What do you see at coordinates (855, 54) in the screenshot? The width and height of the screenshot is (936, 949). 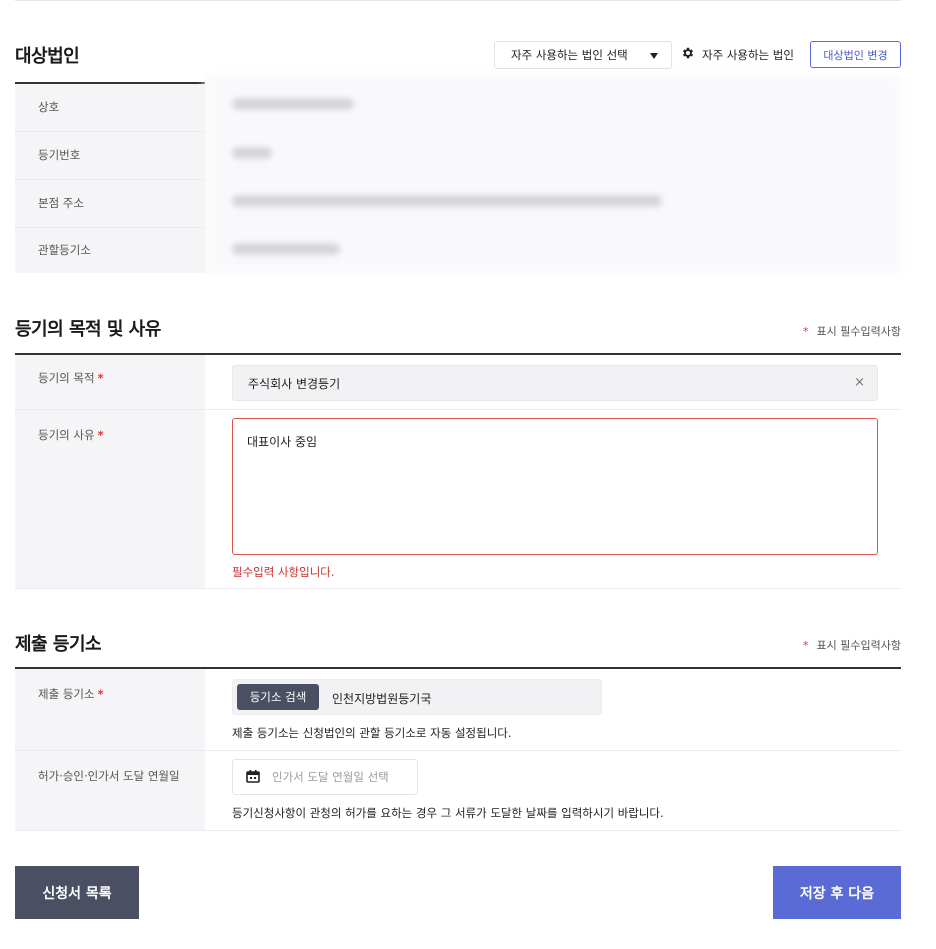 I see `change-corp-button: 대상법인 변경` at bounding box center [855, 54].